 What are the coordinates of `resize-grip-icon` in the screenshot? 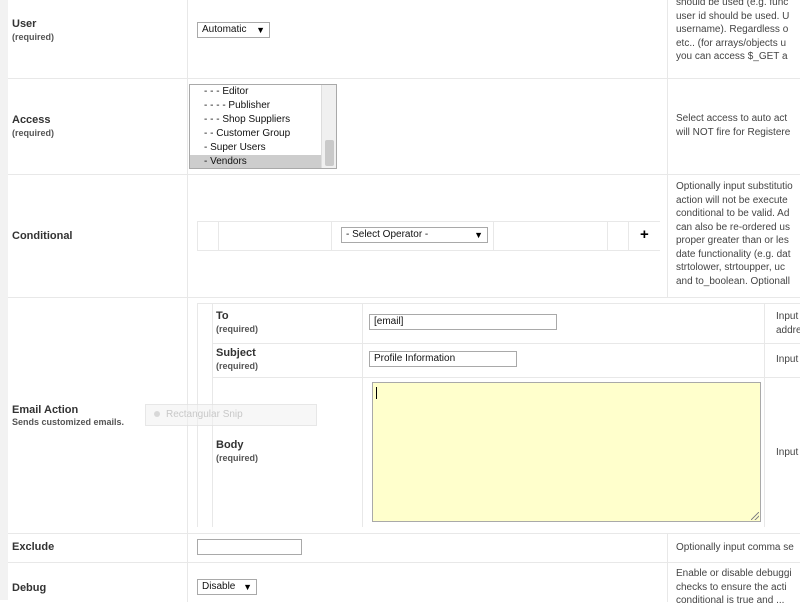 It's located at (755, 516).